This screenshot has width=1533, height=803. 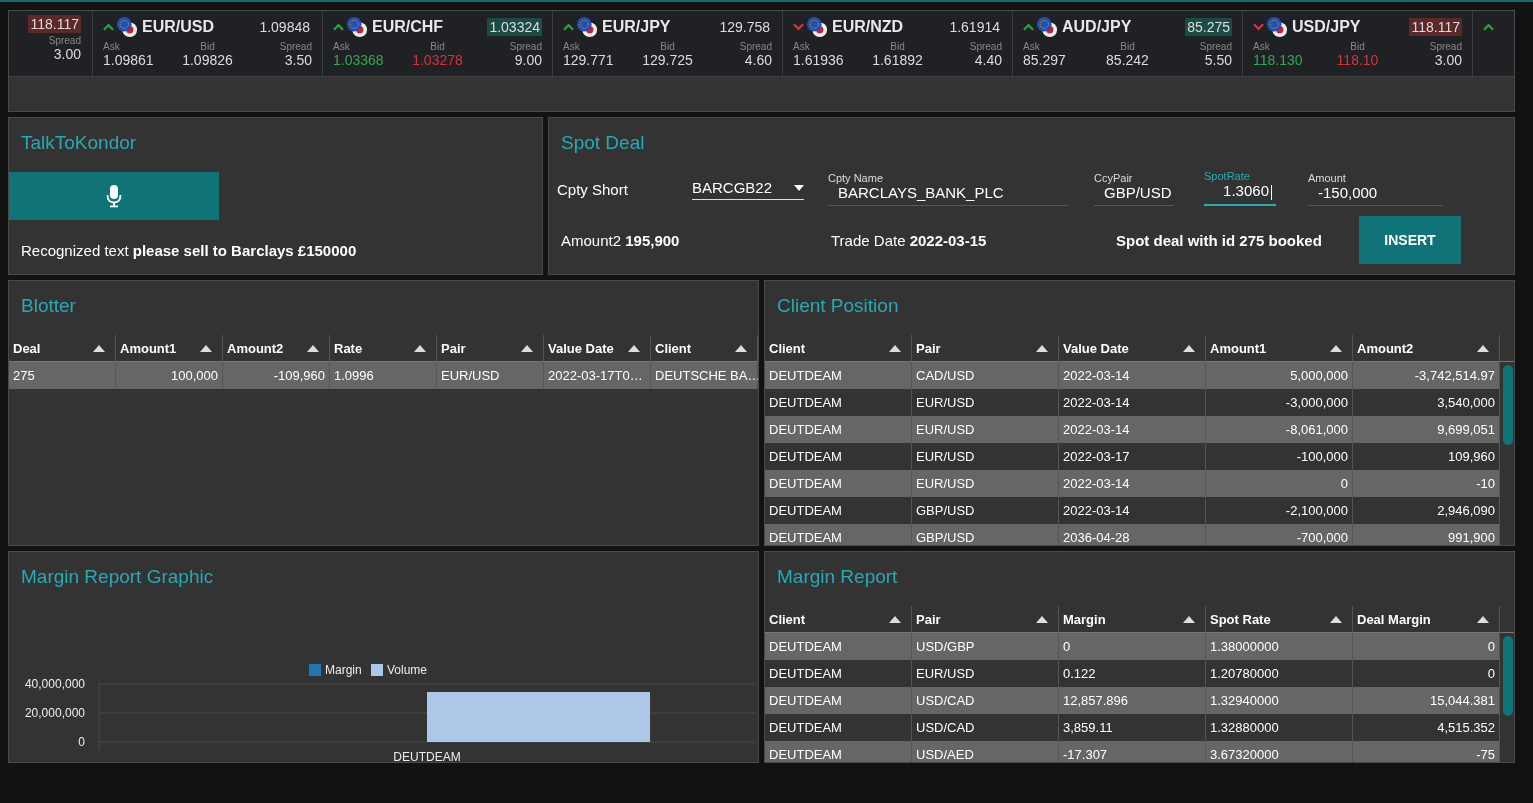 What do you see at coordinates (1132, 534) in the screenshot?
I see `table-cell: 2036-04-28` at bounding box center [1132, 534].